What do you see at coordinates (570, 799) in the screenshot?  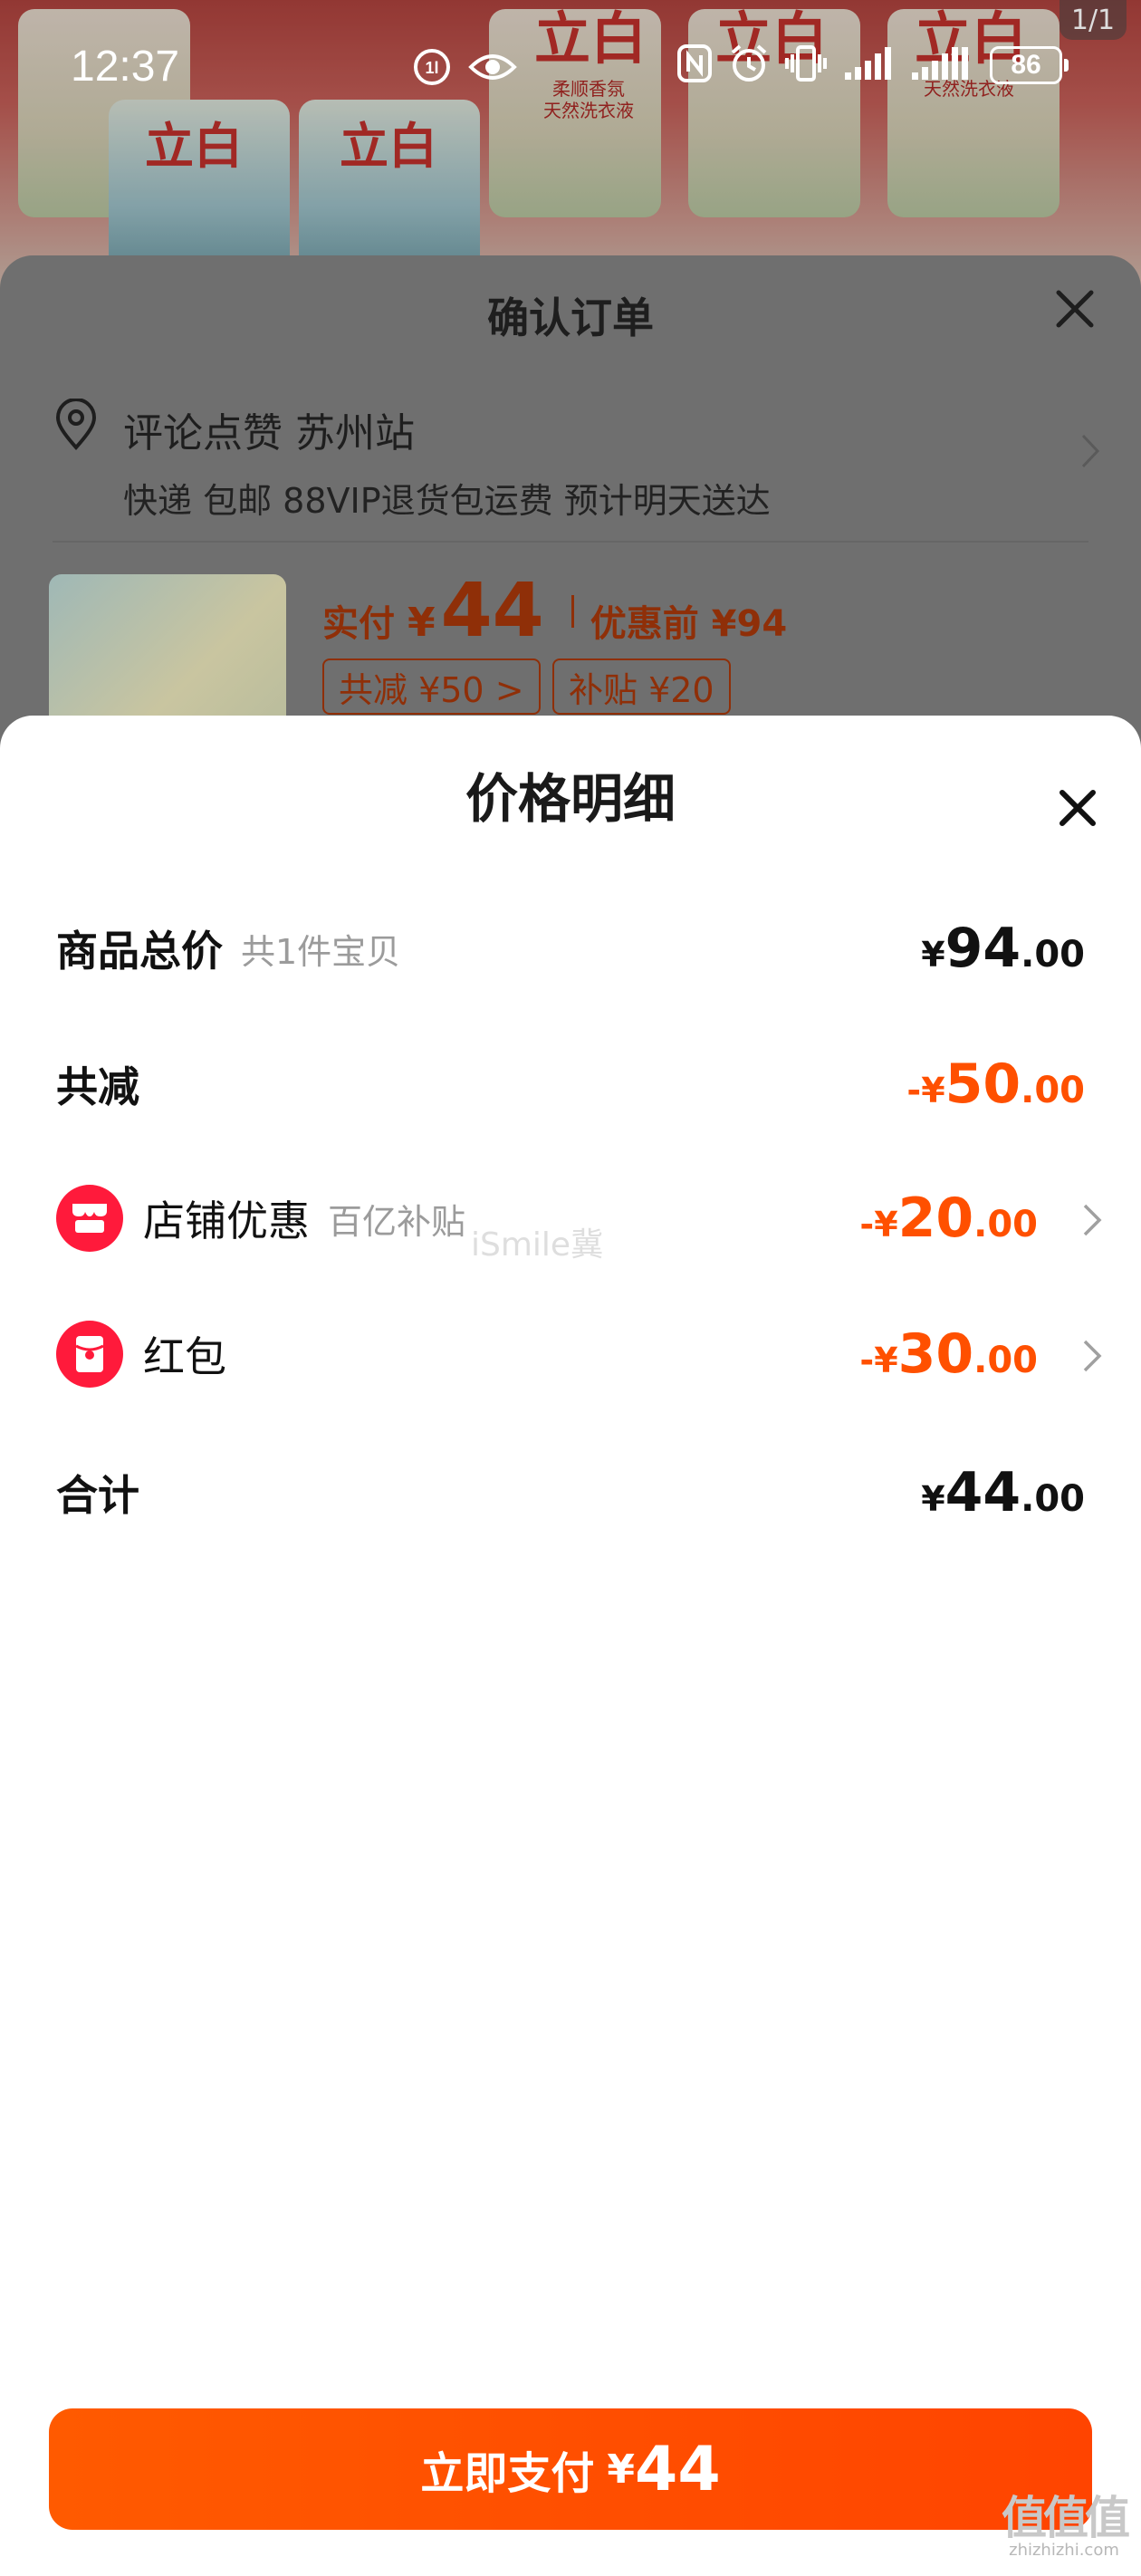 I see `price-detail-title: 价格明细` at bounding box center [570, 799].